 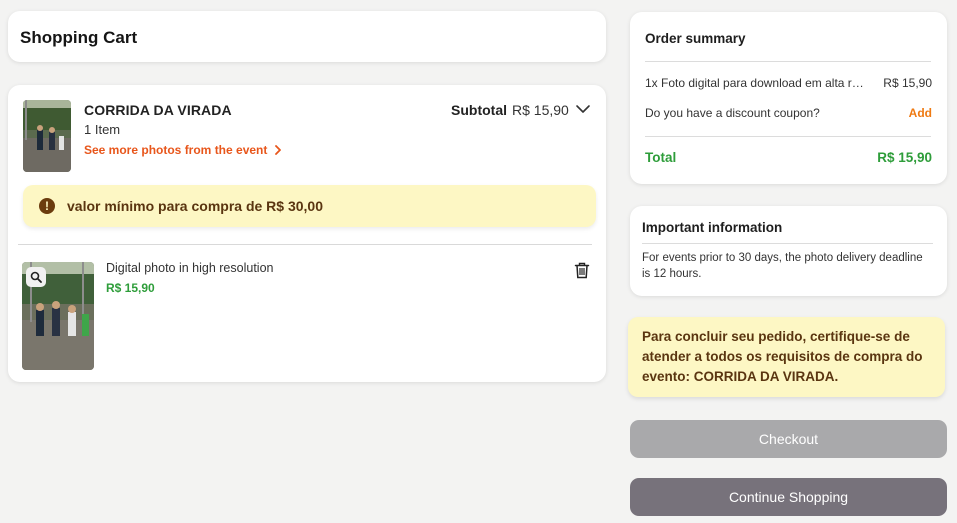 I want to click on exclamation-icon: !, so click(x=47, y=206).